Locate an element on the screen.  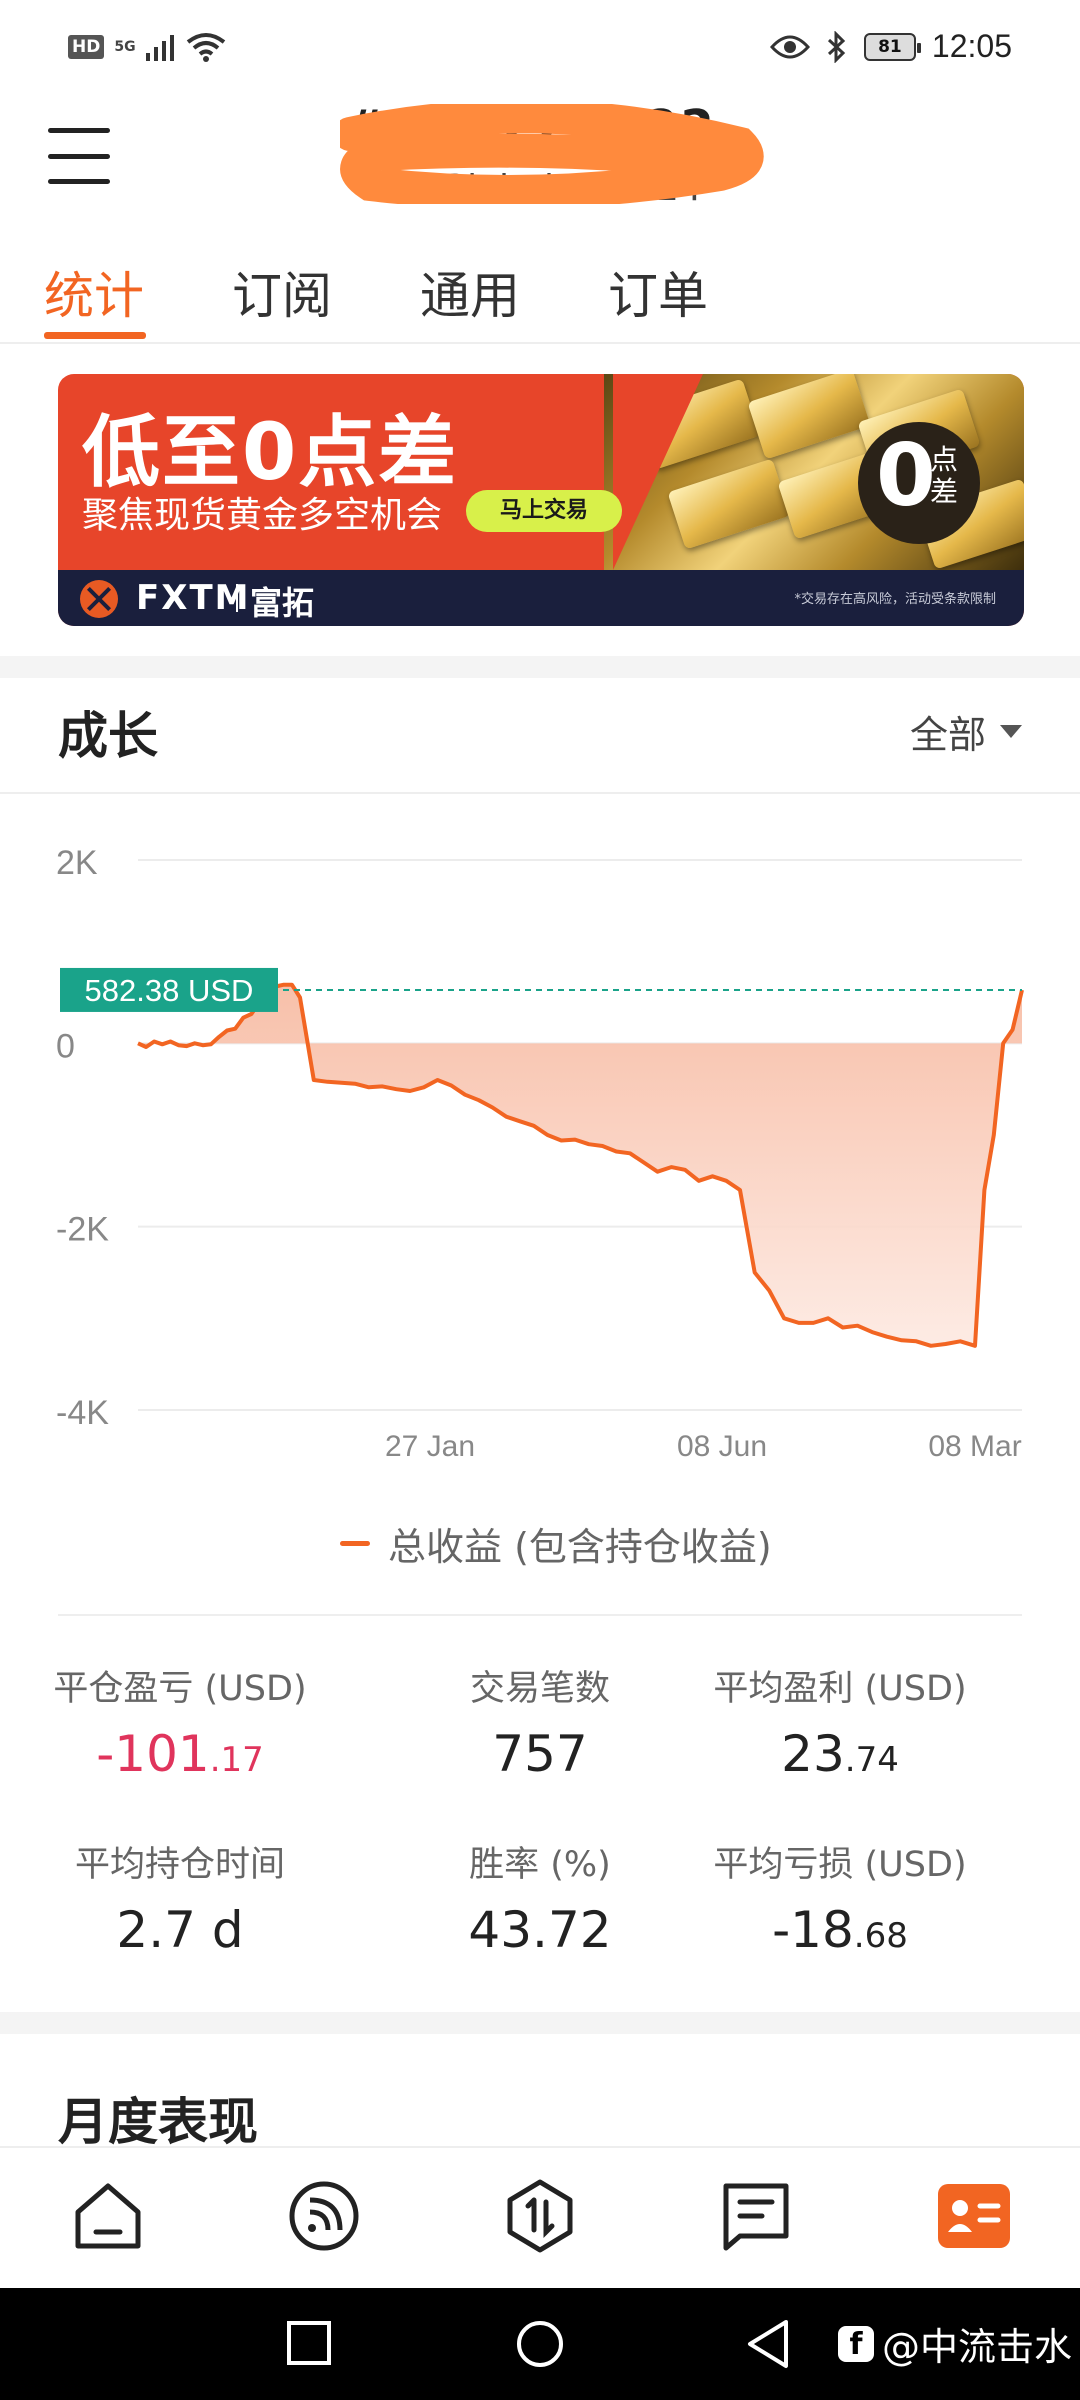
y-tick-label: 0 is located at coordinates (65, 1046).